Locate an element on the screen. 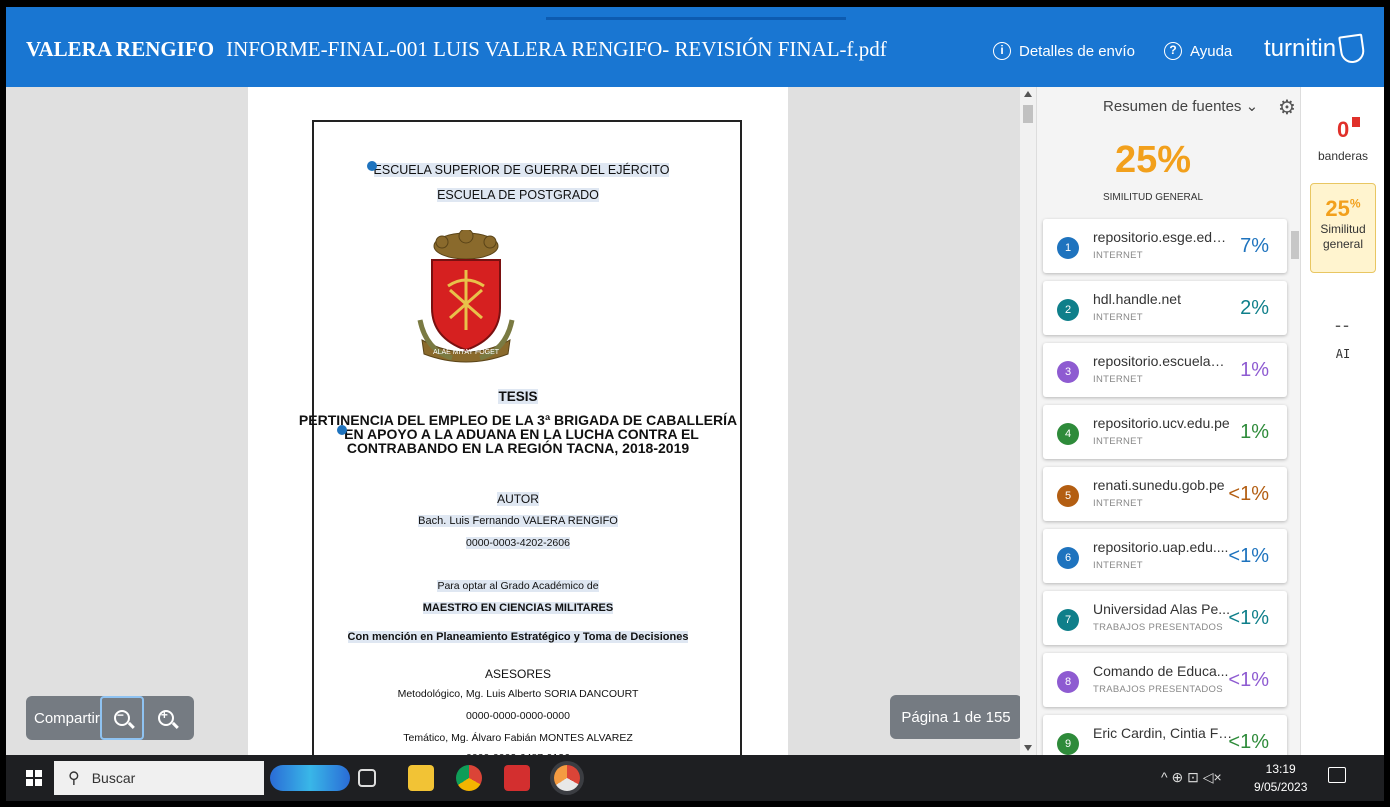  source-rank-badge: 5 is located at coordinates (1068, 496).